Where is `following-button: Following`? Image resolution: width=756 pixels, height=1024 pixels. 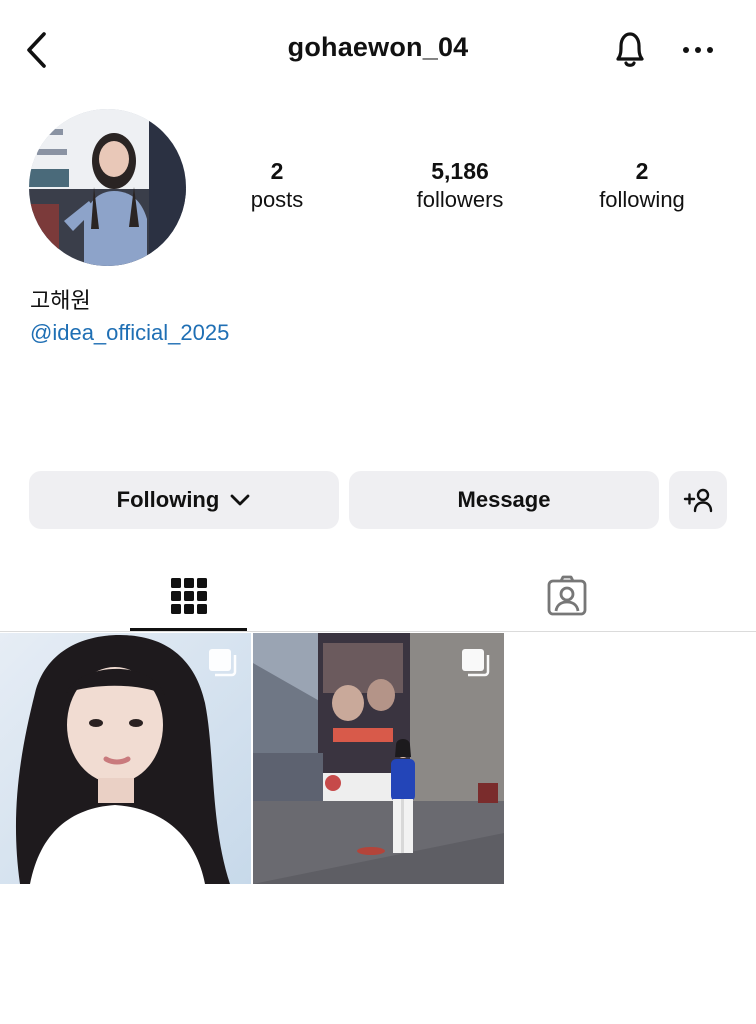 following-button: Following is located at coordinates (184, 500).